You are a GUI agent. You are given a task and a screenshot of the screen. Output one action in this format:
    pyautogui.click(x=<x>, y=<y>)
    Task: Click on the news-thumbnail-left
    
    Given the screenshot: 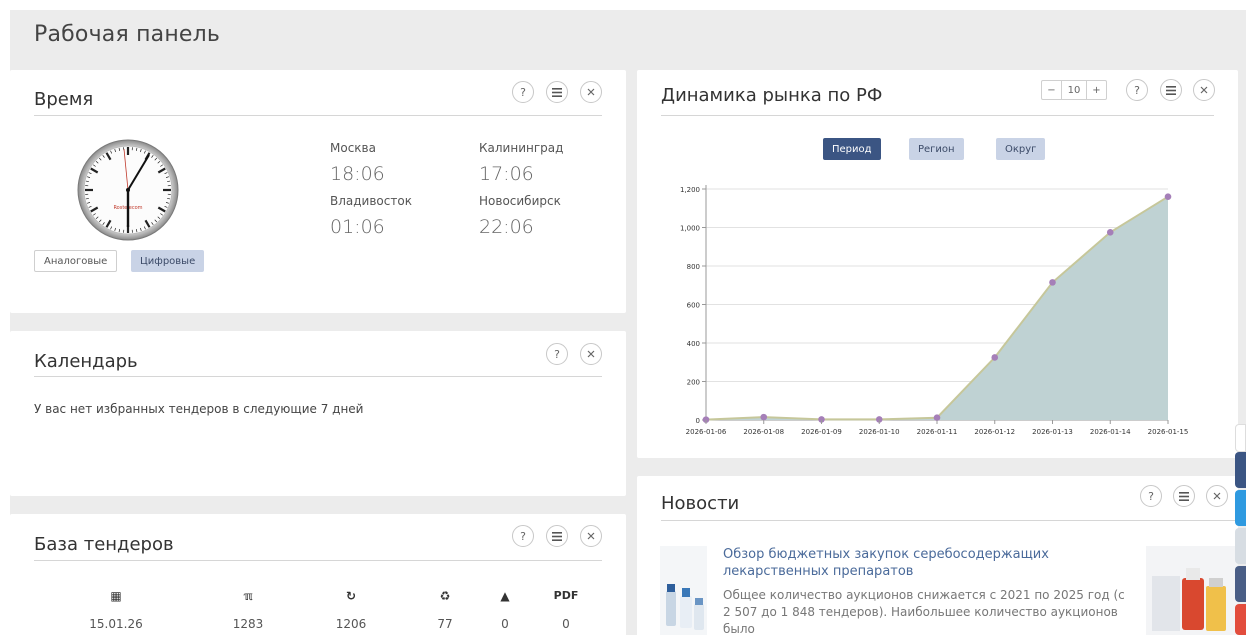 What is the action you would take?
    pyautogui.click(x=683, y=590)
    